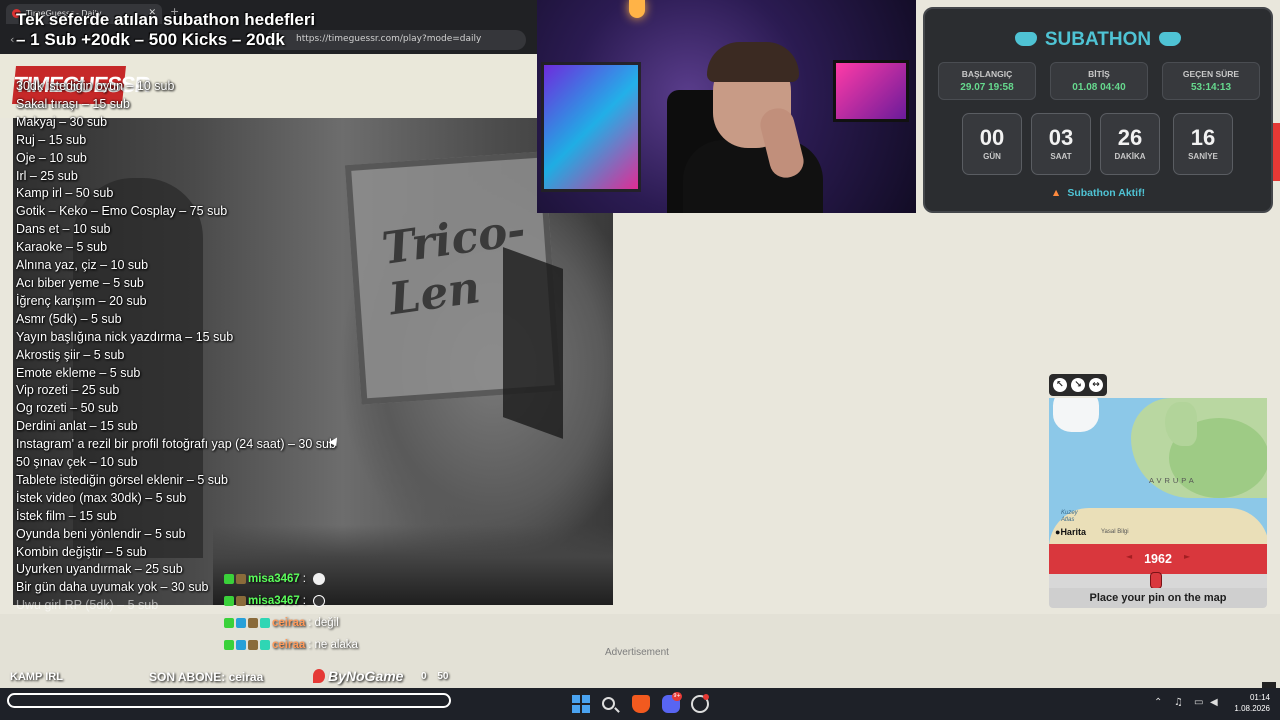 The height and width of the screenshot is (720, 1280). What do you see at coordinates (581, 704) in the screenshot?
I see `windows-start-icon` at bounding box center [581, 704].